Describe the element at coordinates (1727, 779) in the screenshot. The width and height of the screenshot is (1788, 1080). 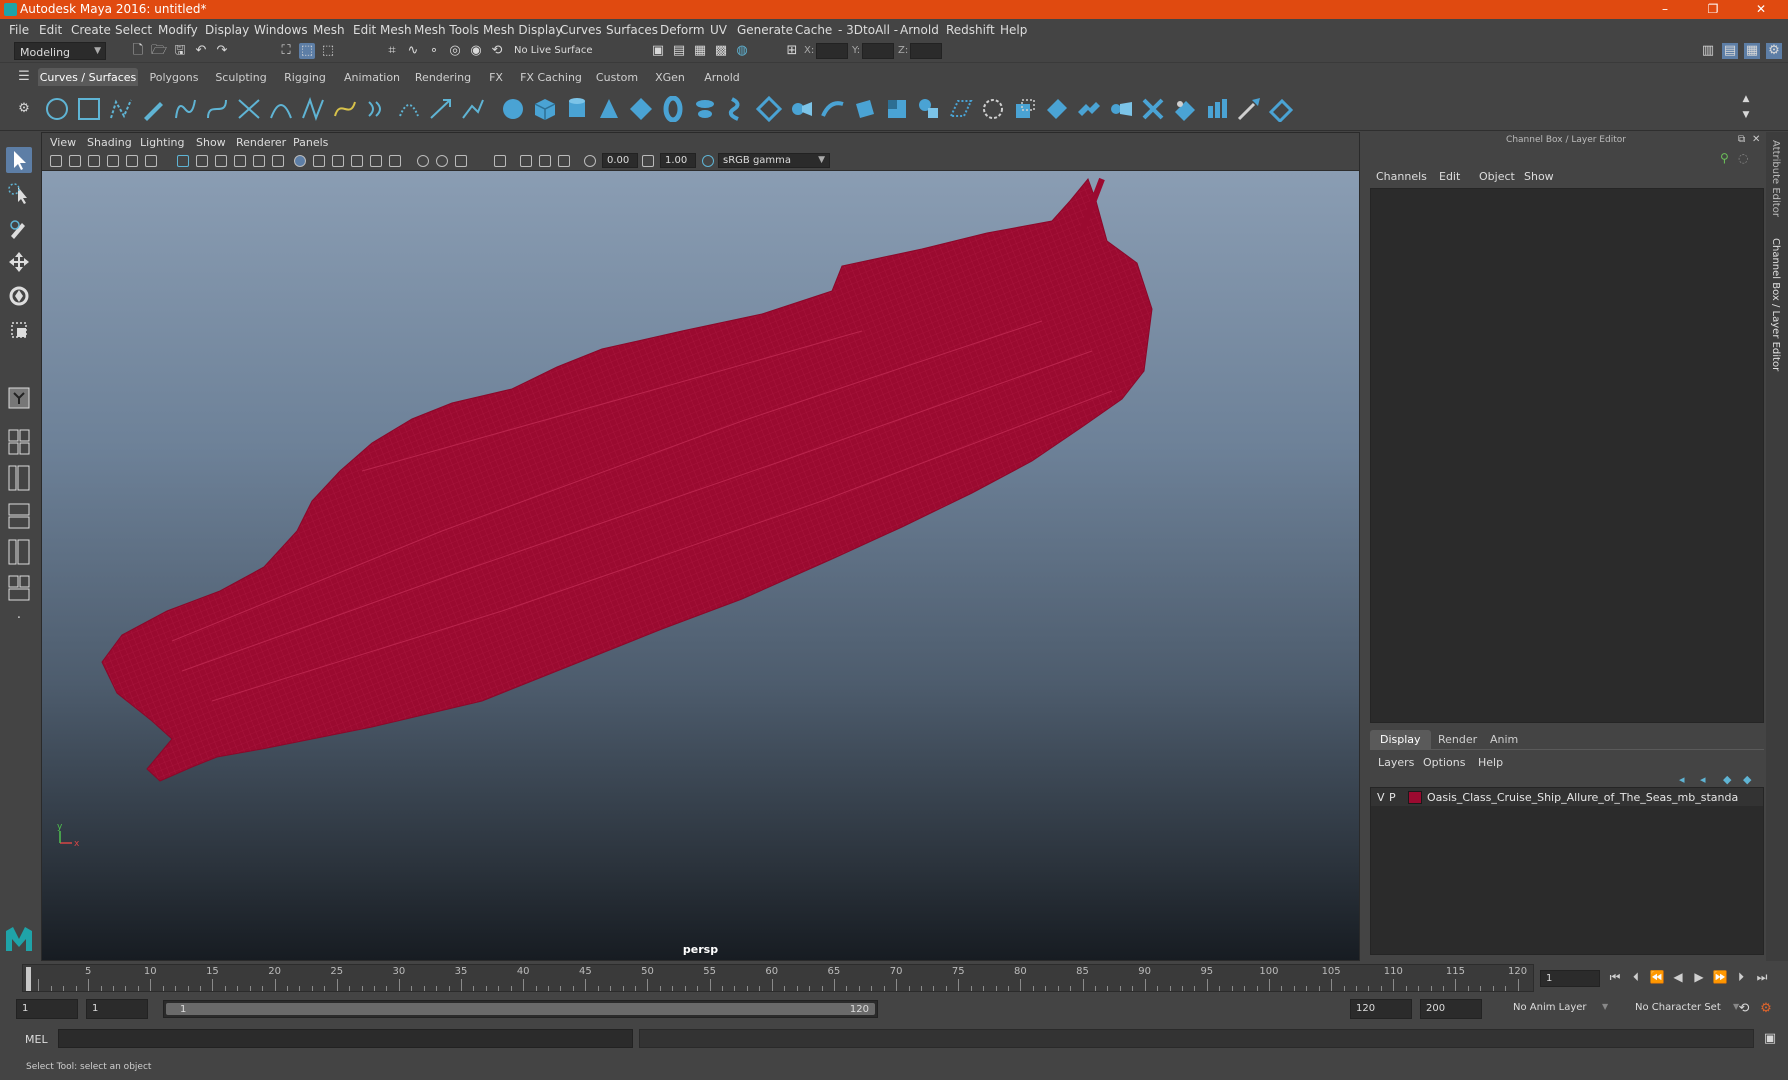
I see `new-layer-icon: ◆` at that location.